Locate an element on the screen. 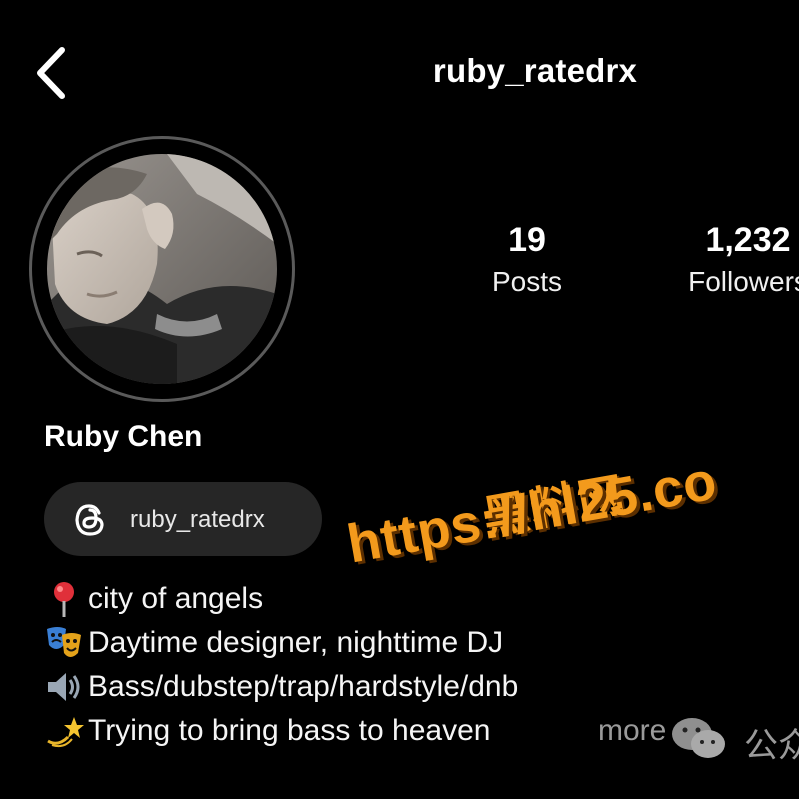 This screenshot has height=799, width=799. bio-text: Bass/dubstep/trap/hardstyle/dnb is located at coordinates (303, 687).